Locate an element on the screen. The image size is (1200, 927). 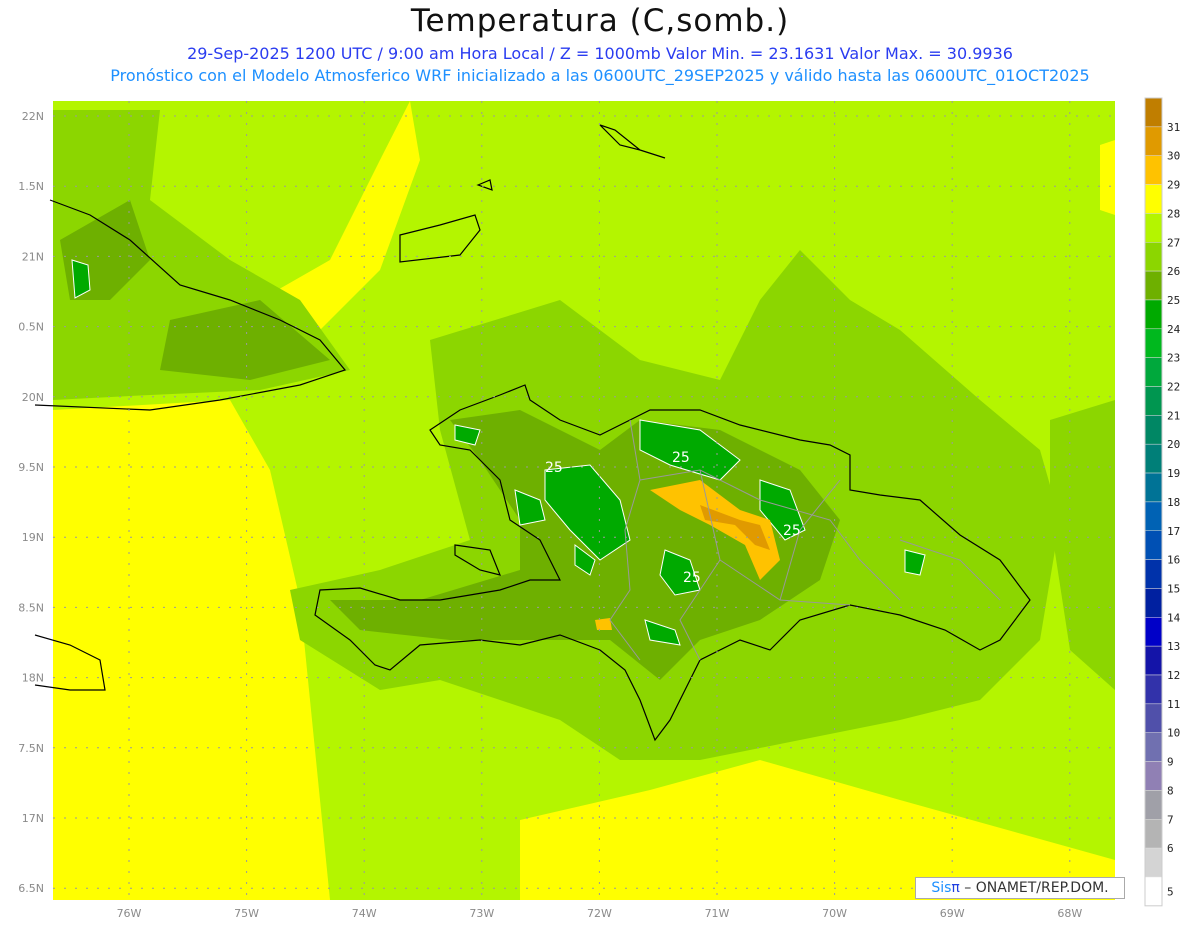
colorbar-label: 10 is located at coordinates (1173, 733).